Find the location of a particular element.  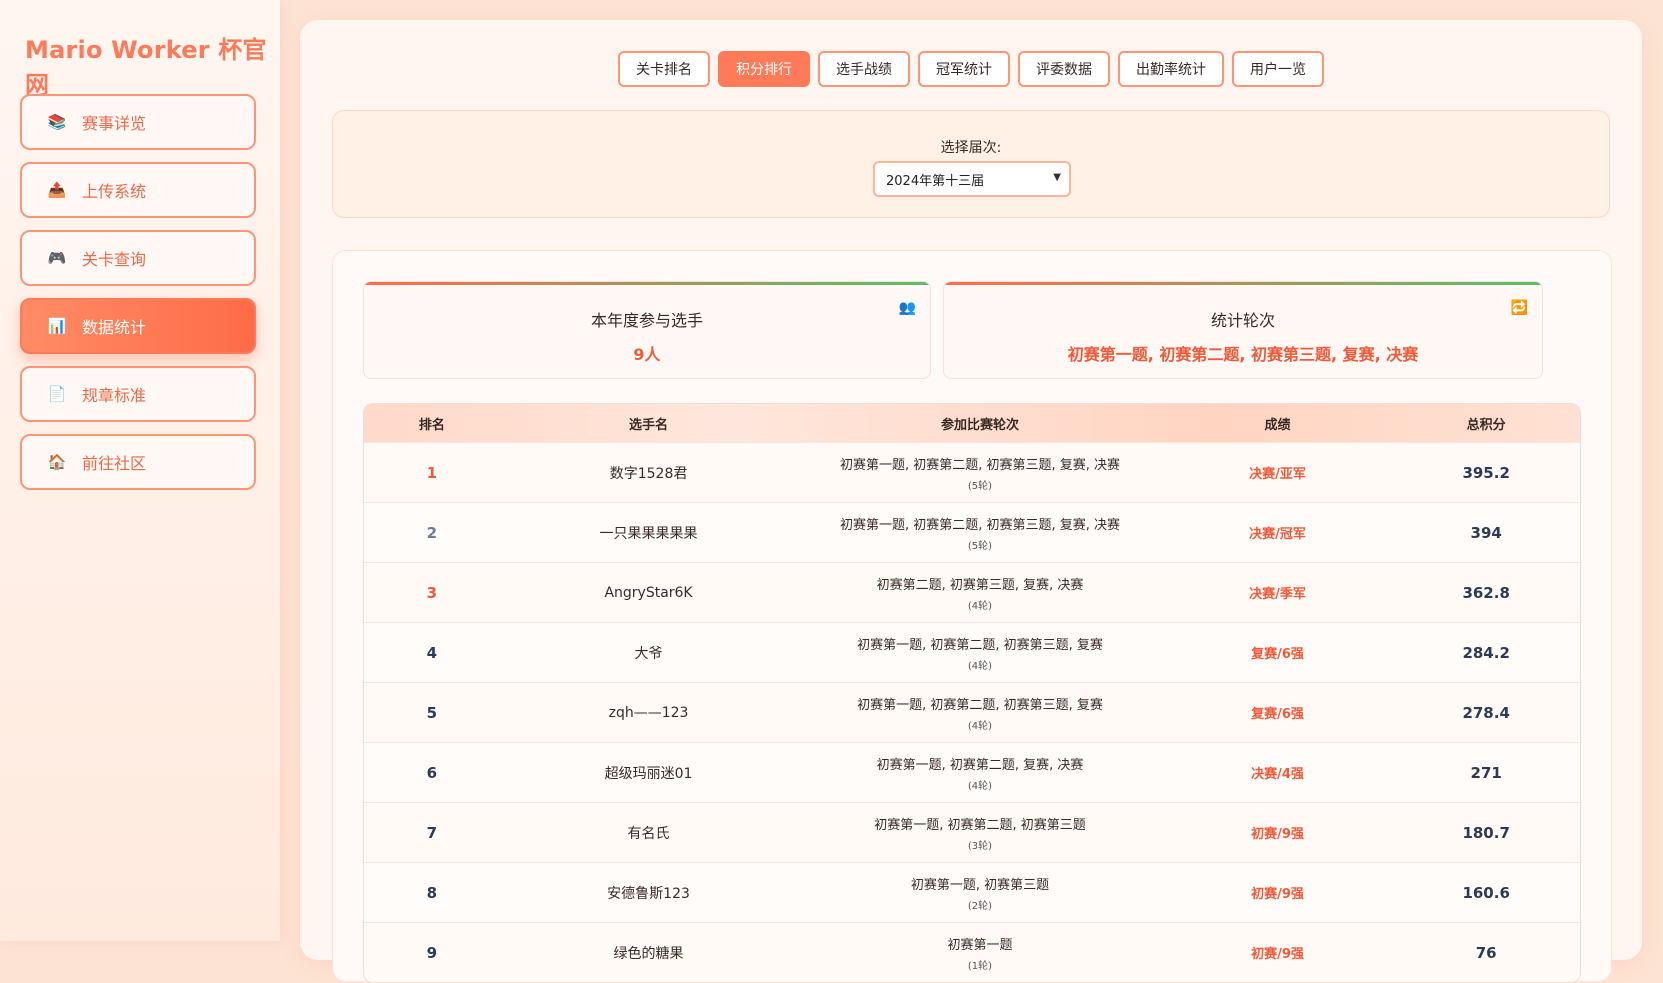

tab-6: 出勤率统计 is located at coordinates (1171, 69).